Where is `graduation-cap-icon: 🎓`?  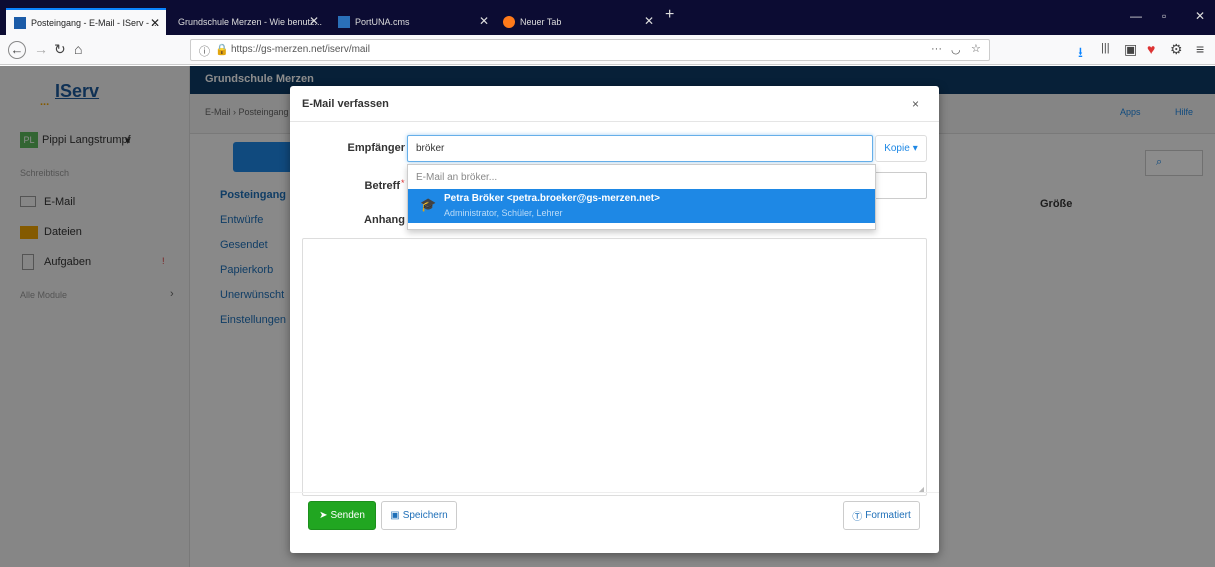 graduation-cap-icon: 🎓 is located at coordinates (428, 204).